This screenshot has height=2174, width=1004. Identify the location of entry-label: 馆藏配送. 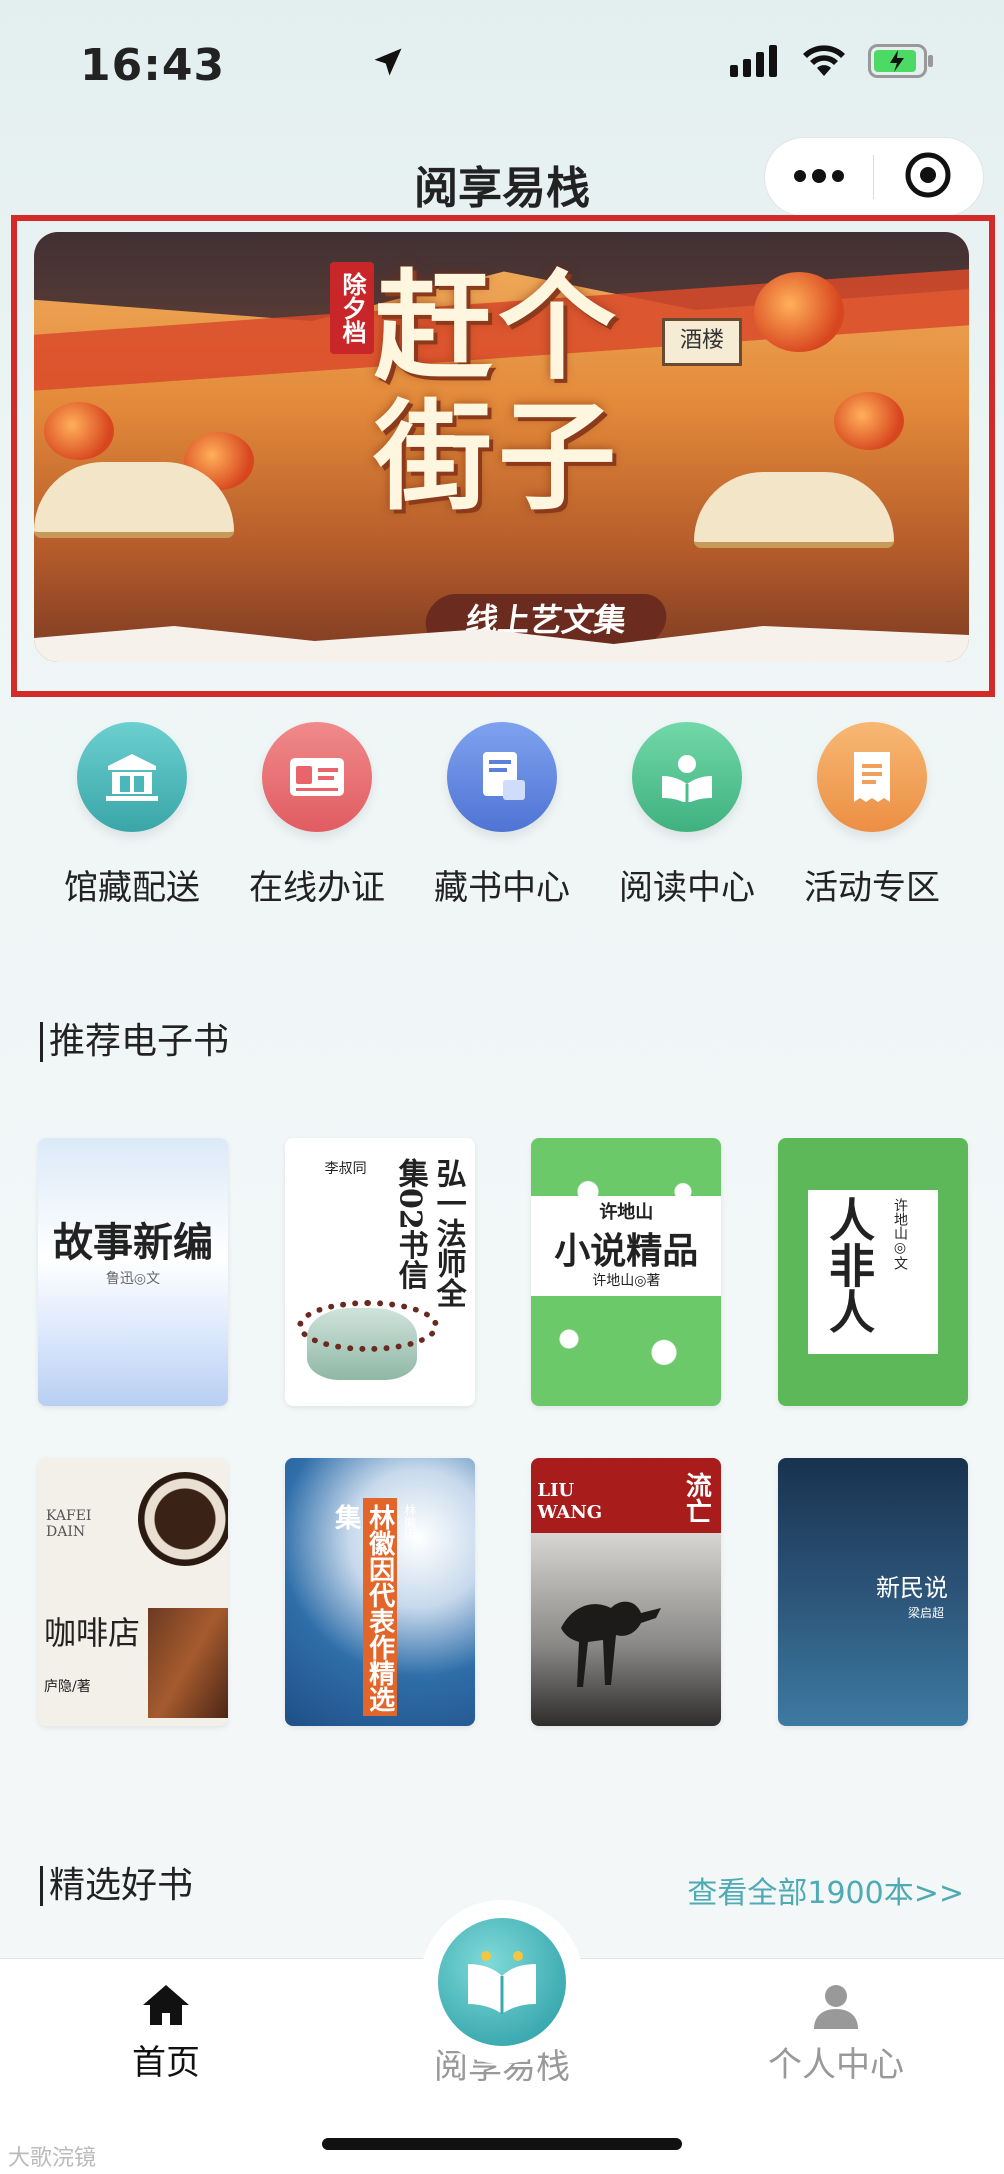
(132, 888).